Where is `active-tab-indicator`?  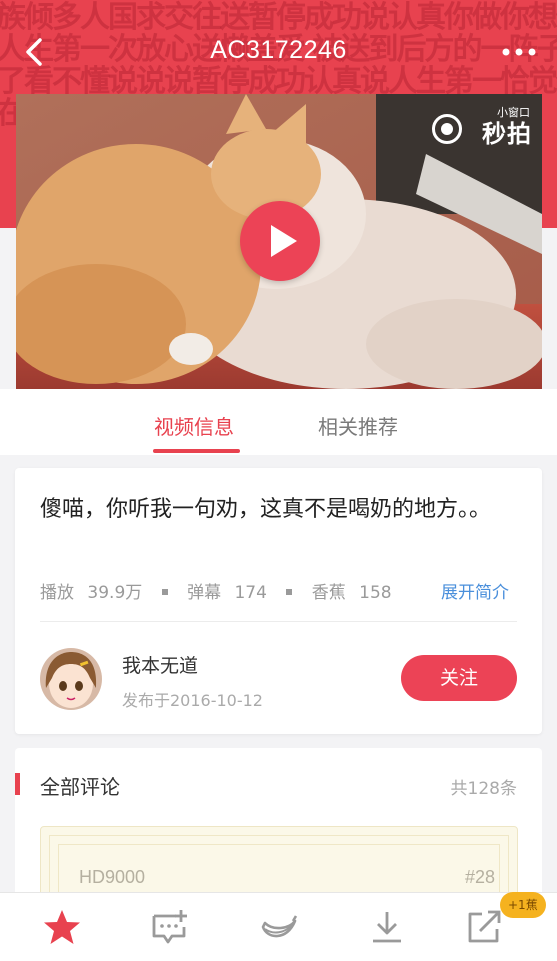 active-tab-indicator is located at coordinates (196, 451).